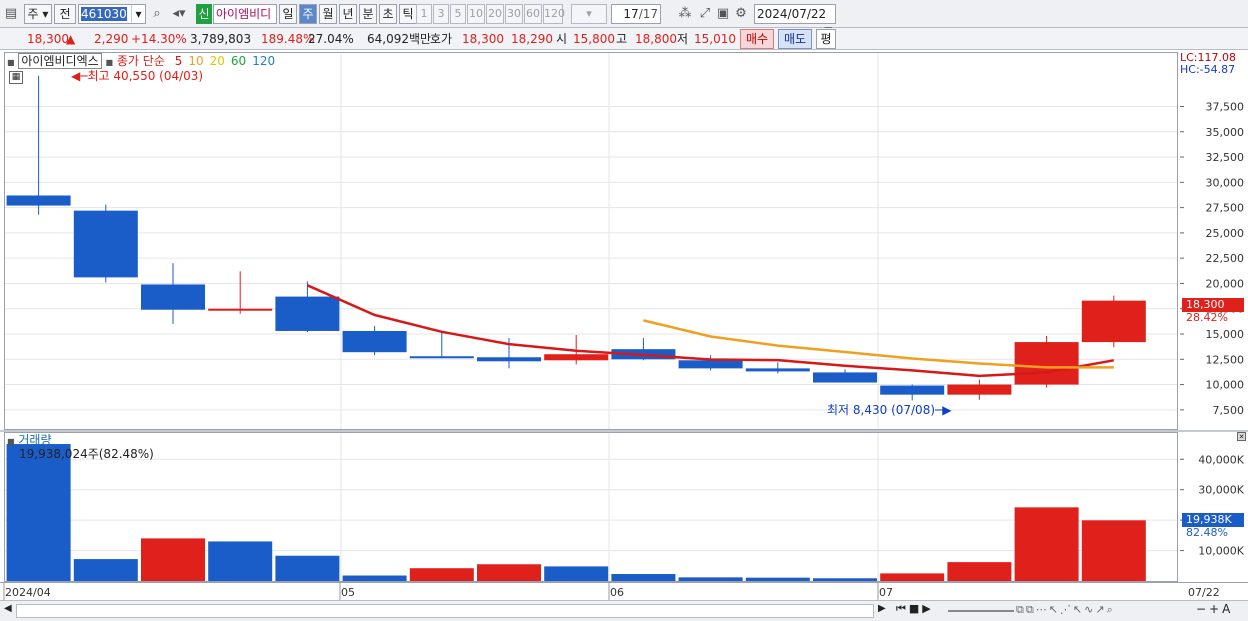 The width and height of the screenshot is (1248, 621). I want to click on scroll-track, so click(445, 611).